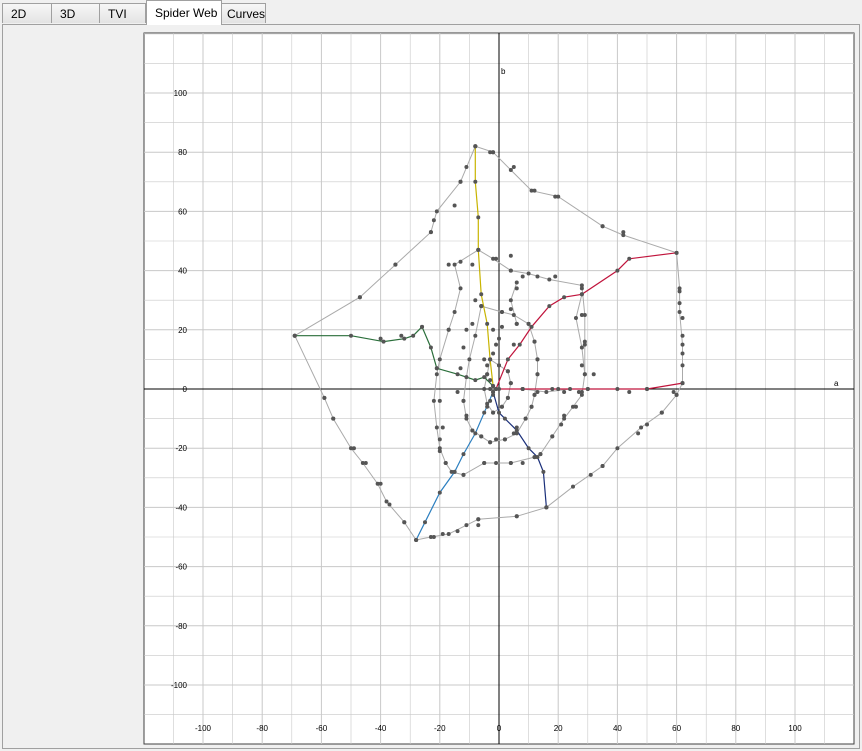 This screenshot has height=751, width=862. What do you see at coordinates (503, 71) in the screenshot?
I see `y-axis-label: b` at bounding box center [503, 71].